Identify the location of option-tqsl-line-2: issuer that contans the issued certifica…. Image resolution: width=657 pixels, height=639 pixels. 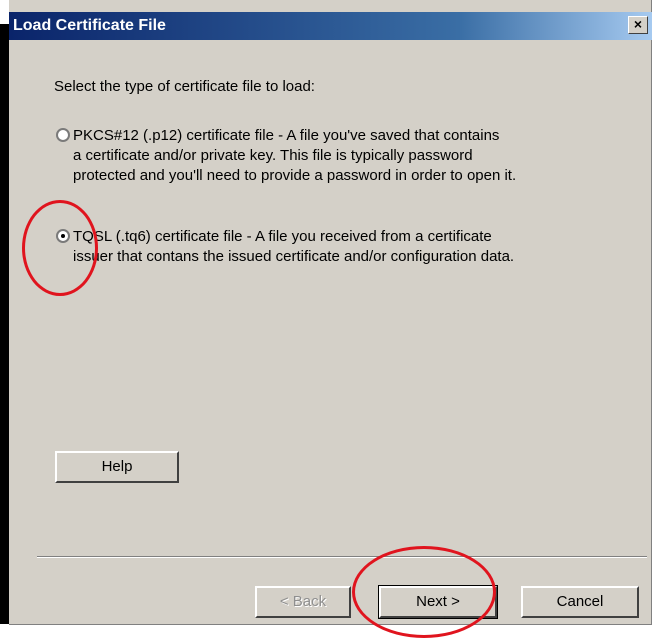
(294, 256).